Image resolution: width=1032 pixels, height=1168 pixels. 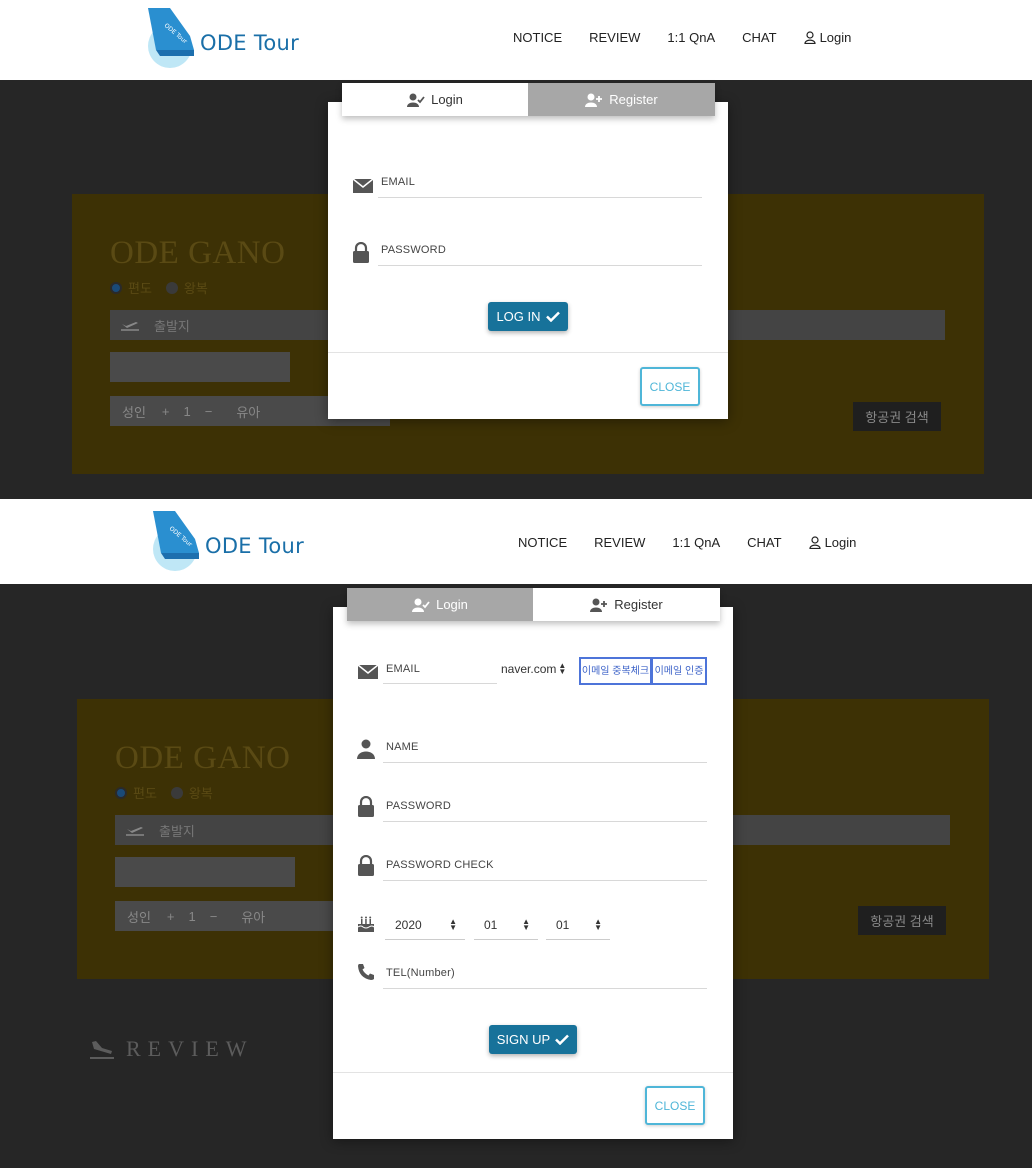 I want to click on child-label: 유아, so click(x=248, y=412).